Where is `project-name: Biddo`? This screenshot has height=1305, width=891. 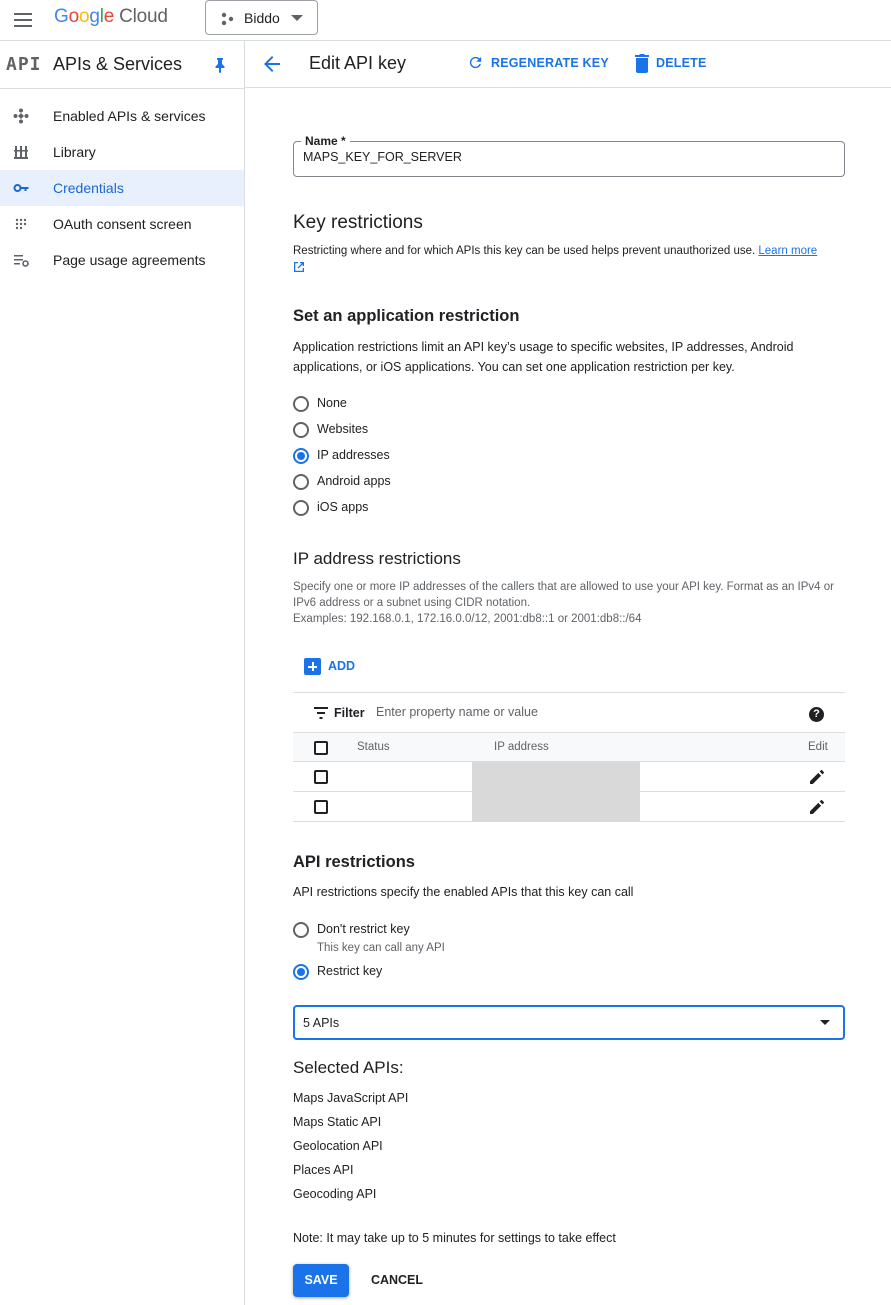 project-name: Biddo is located at coordinates (262, 18).